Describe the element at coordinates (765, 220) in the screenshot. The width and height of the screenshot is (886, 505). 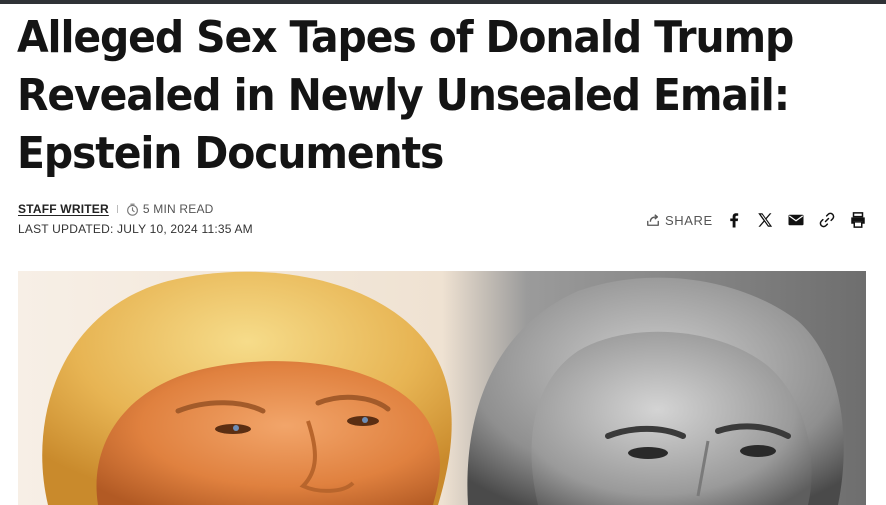
I see `x-twitter-icon` at that location.